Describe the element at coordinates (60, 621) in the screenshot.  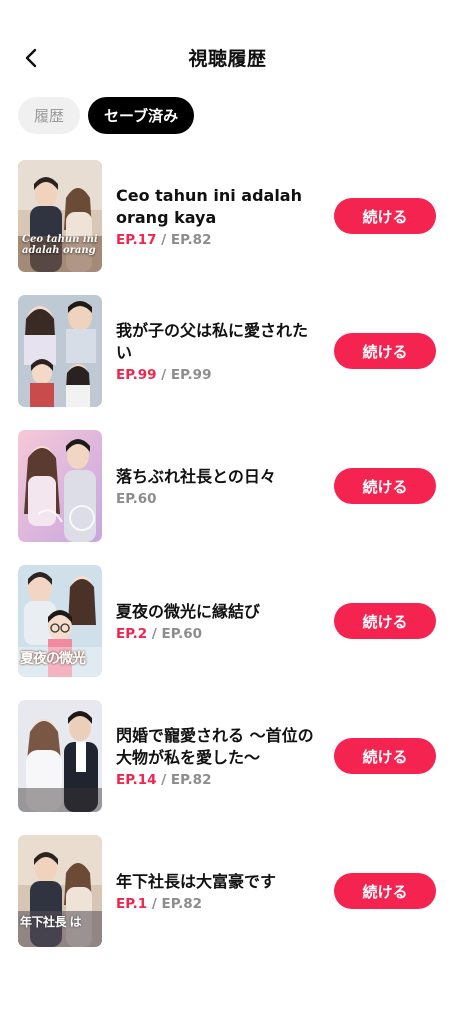
I see `poster-thumbnail: 夏夜の微光` at that location.